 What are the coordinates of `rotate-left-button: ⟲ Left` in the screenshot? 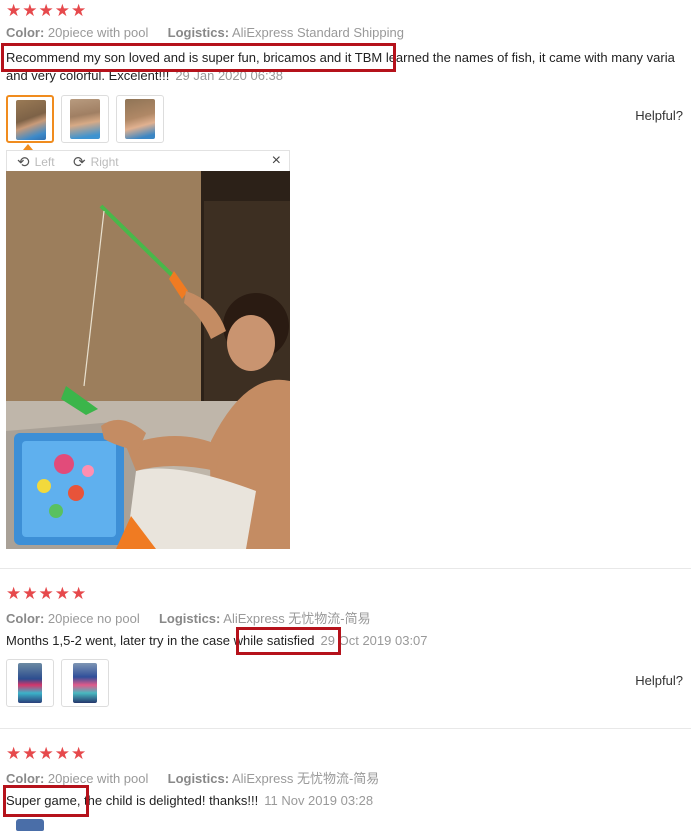 It's located at (36, 162).